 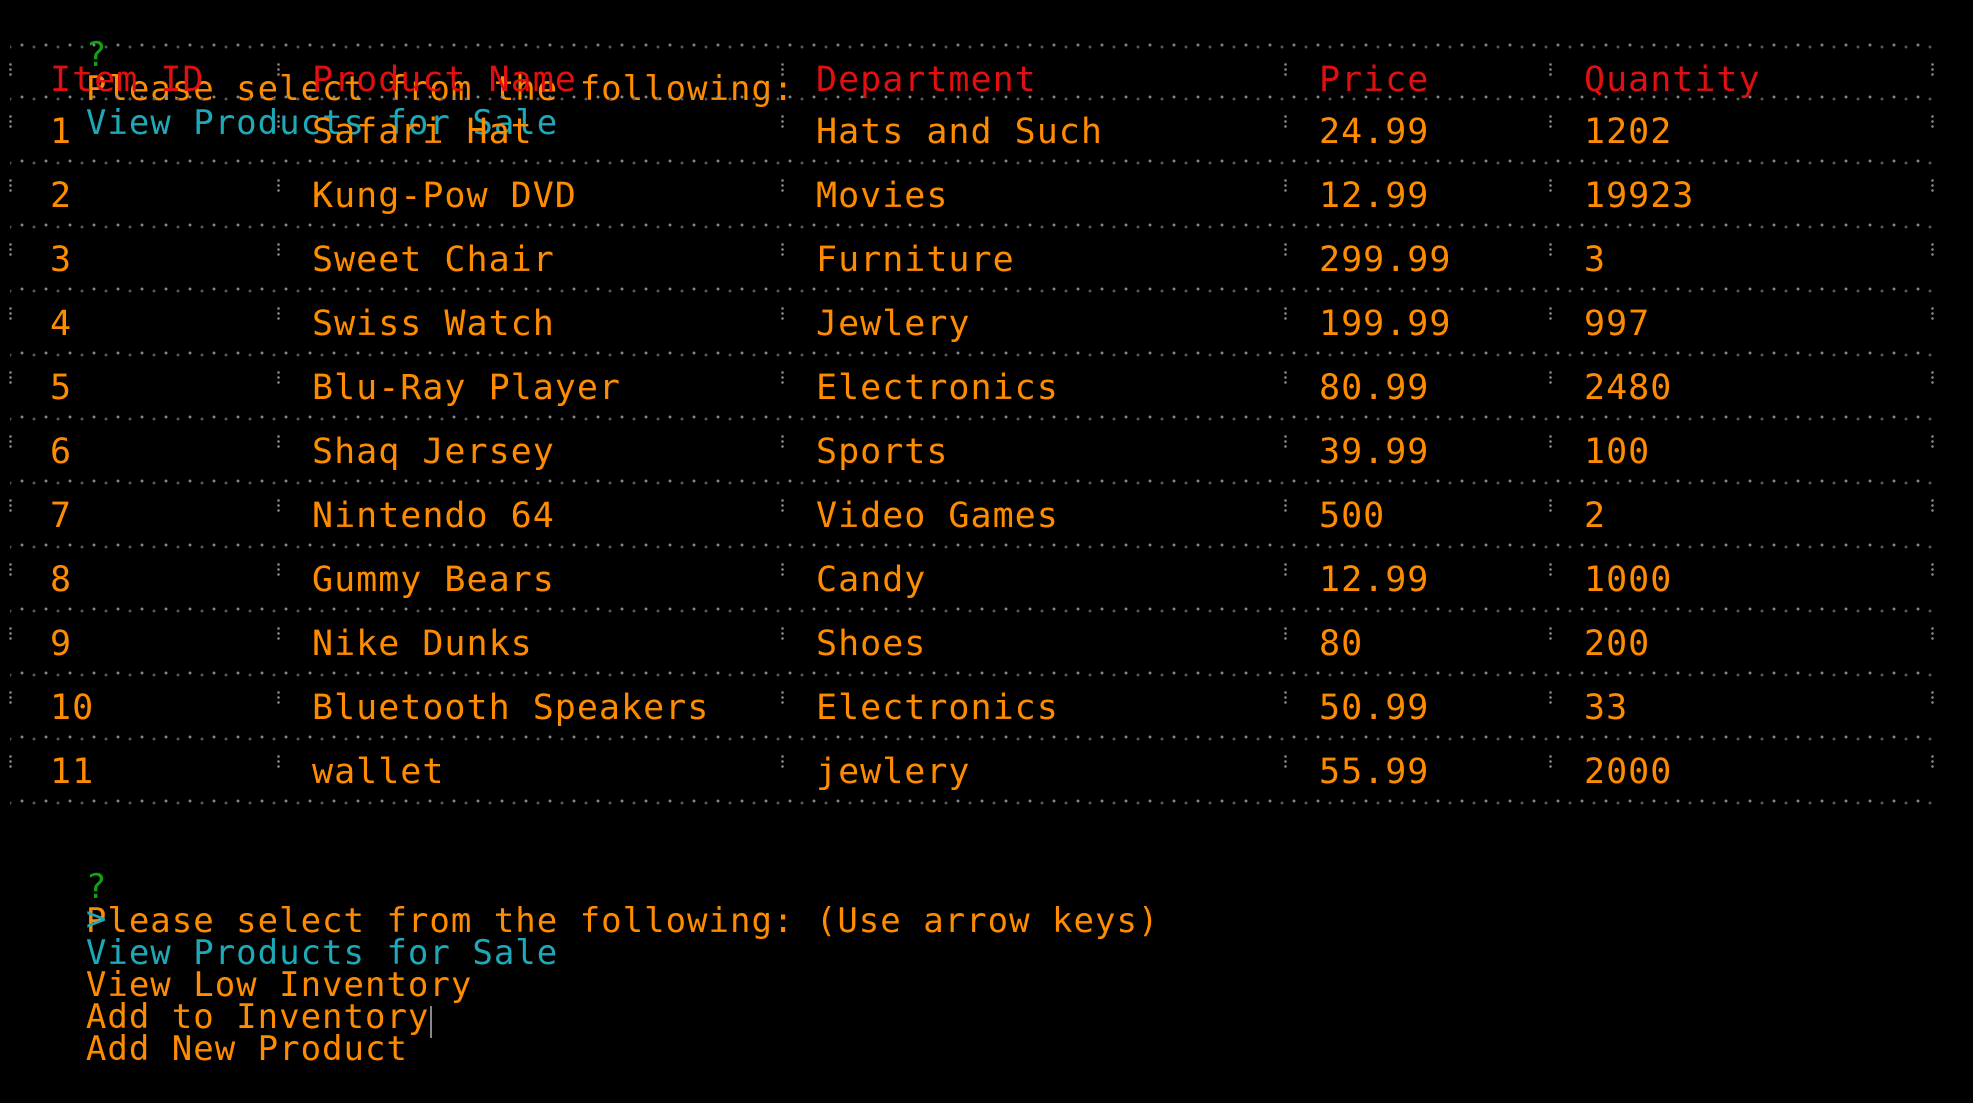 I want to click on text-cursor, so click(x=431, y=1022).